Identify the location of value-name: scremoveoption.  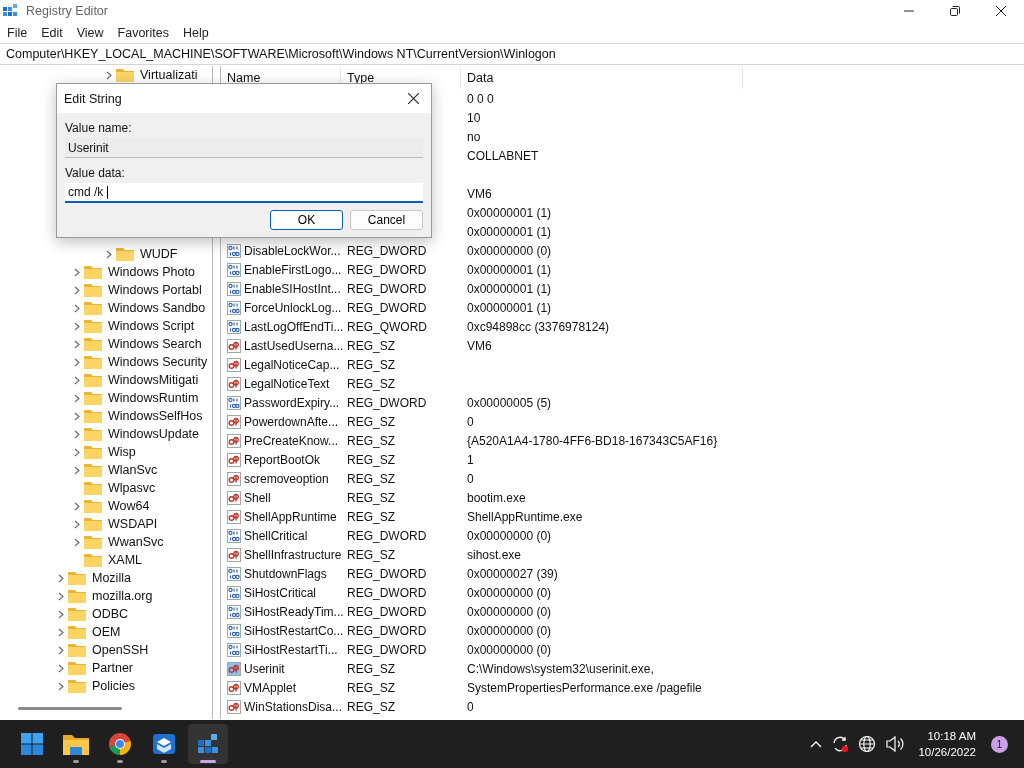
(286, 478).